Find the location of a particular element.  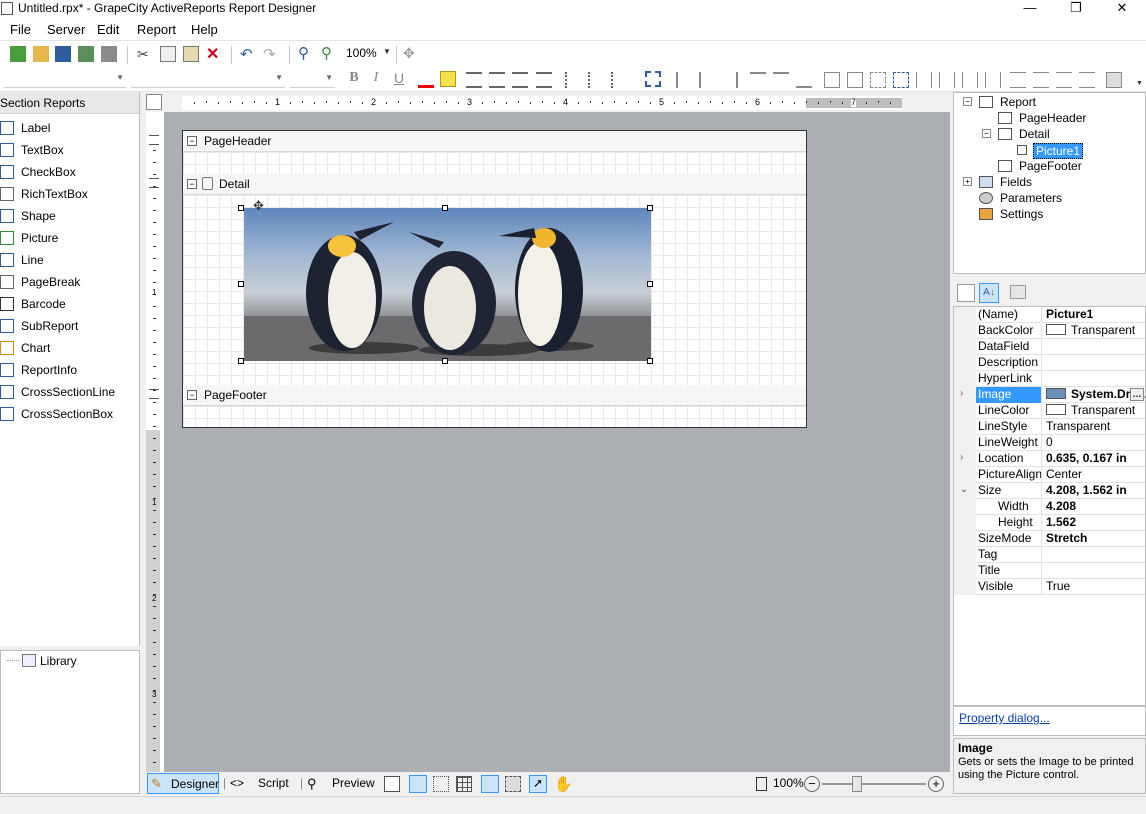

maximize-button: ❐ is located at coordinates (1076, 9).